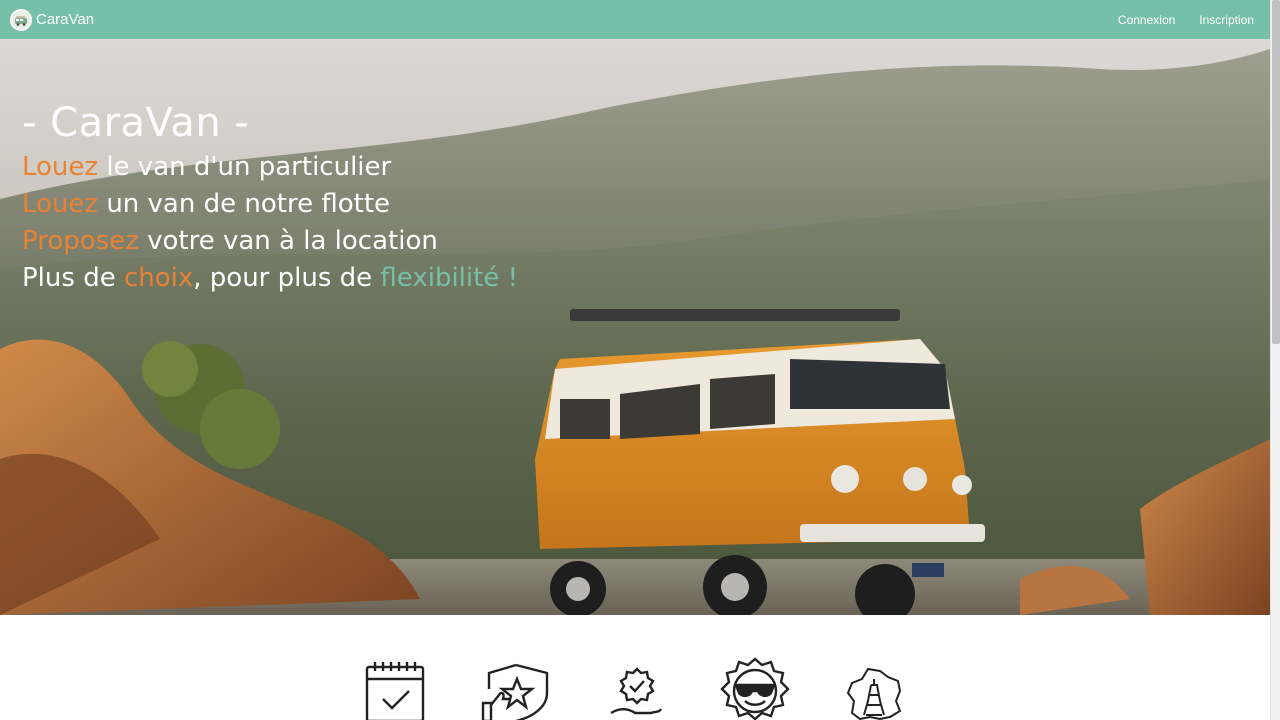 The height and width of the screenshot is (720, 1280). What do you see at coordinates (1226, 20) in the screenshot?
I see `signup-link: Inscription` at bounding box center [1226, 20].